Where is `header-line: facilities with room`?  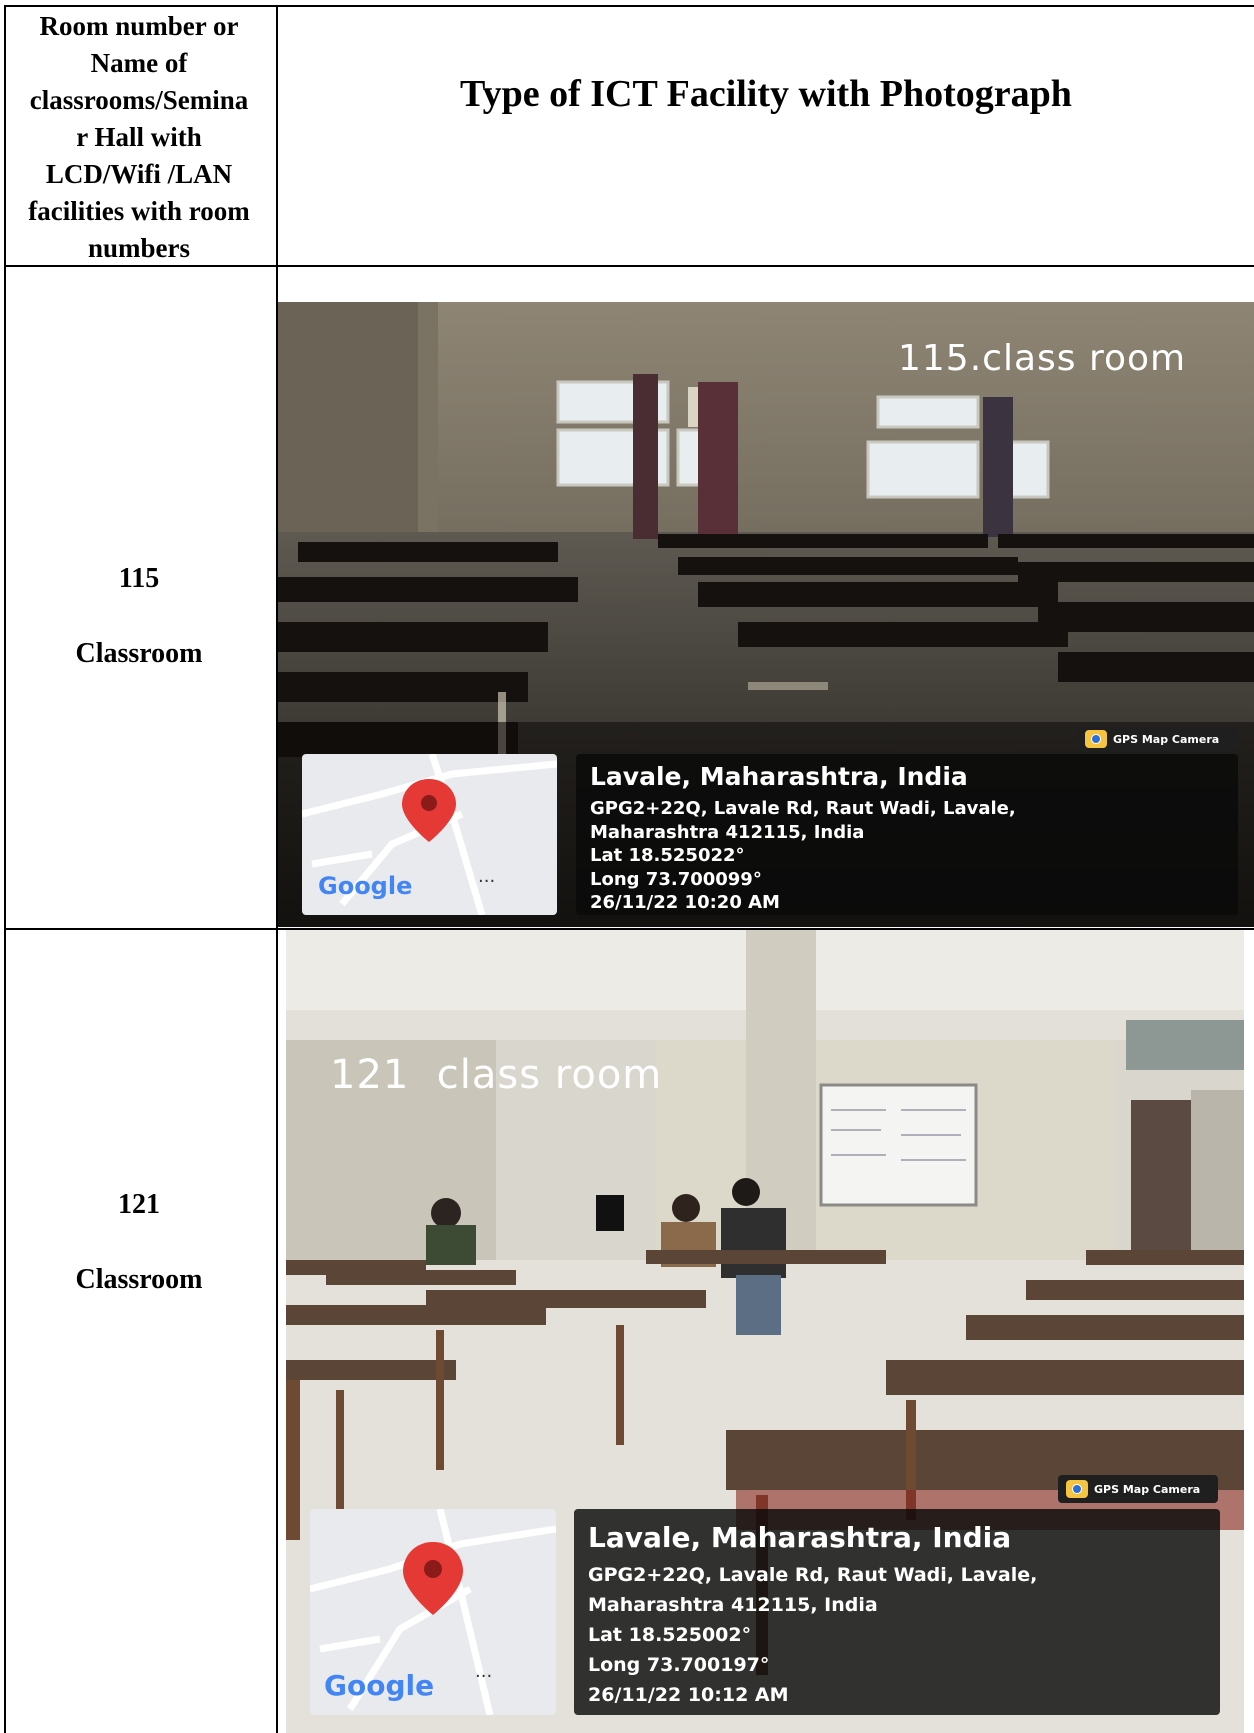
header-line: facilities with room is located at coordinates (139, 210).